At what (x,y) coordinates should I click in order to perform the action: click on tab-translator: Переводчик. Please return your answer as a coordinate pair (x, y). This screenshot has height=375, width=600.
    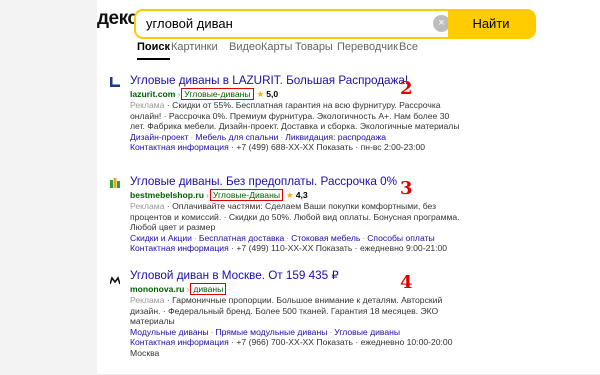
    Looking at the image, I should click on (367, 47).